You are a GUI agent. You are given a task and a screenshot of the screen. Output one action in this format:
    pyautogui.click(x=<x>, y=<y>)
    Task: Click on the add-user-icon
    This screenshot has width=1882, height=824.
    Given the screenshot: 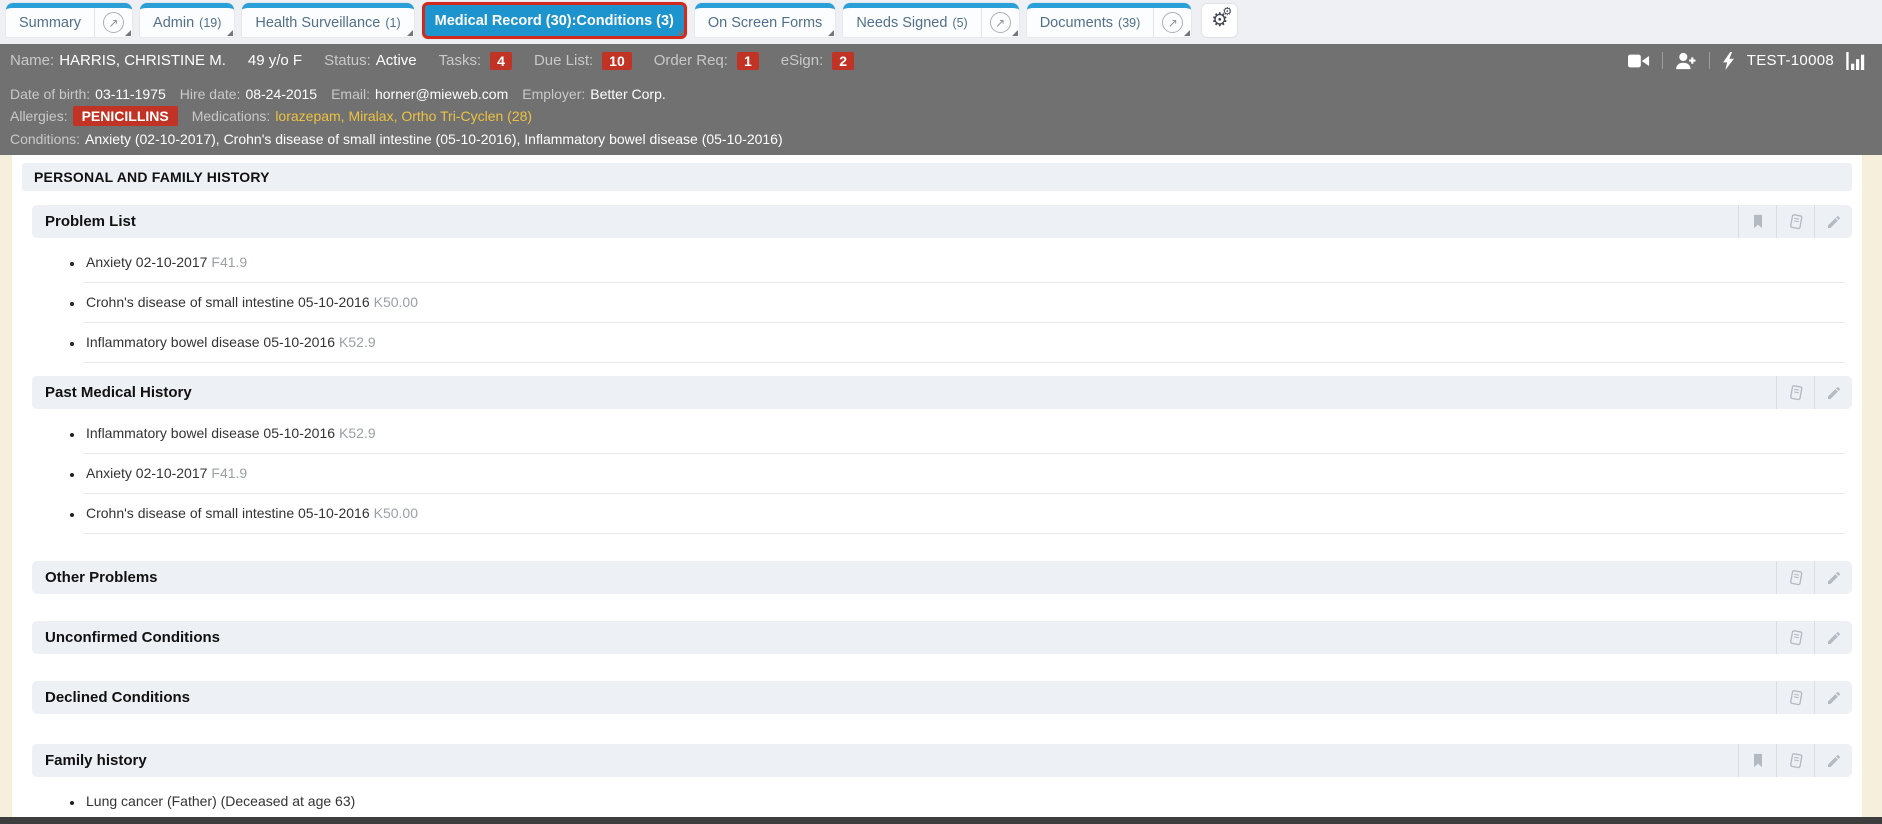 What is the action you would take?
    pyautogui.click(x=1686, y=61)
    